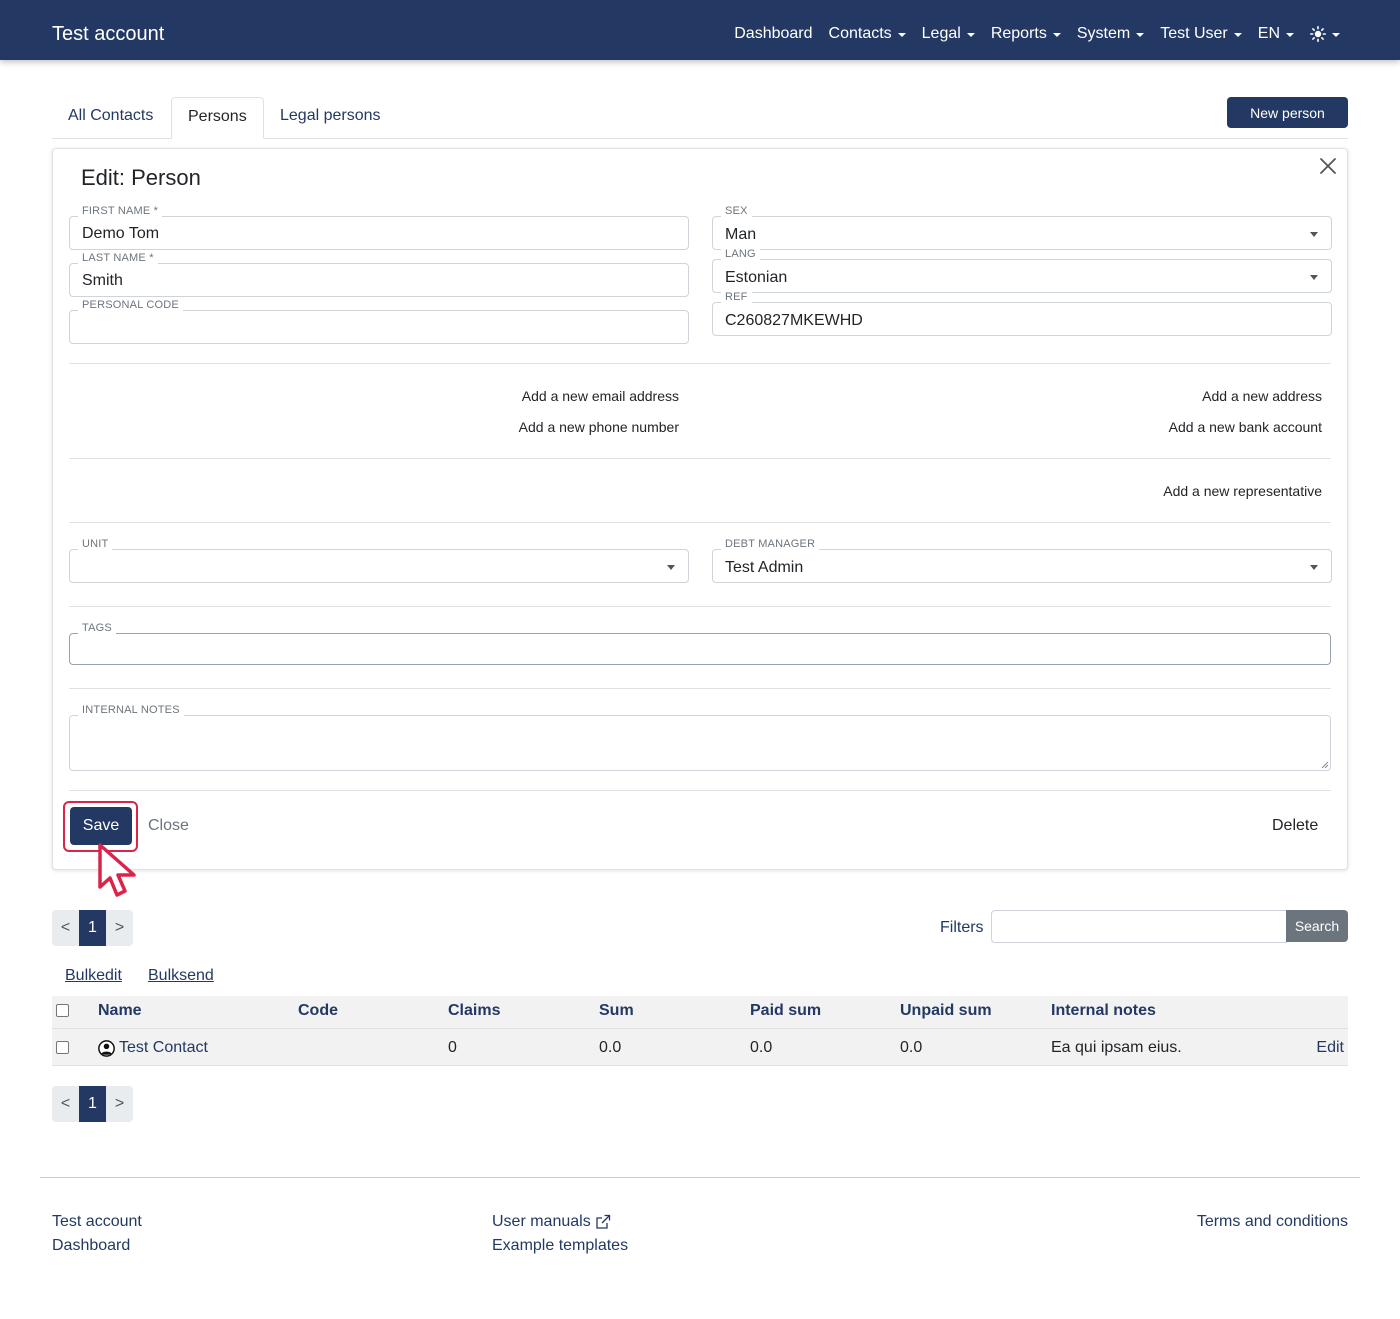 The height and width of the screenshot is (1319, 1400). I want to click on pagination-top: < 1 >, so click(92, 928).